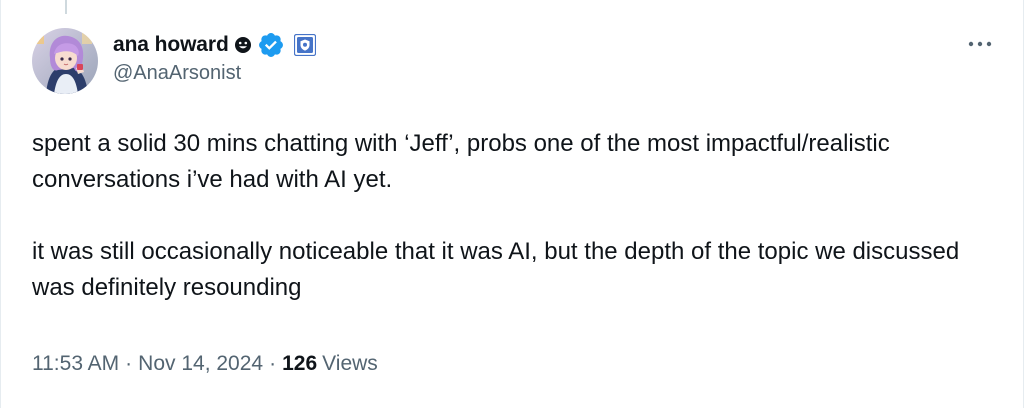 The height and width of the screenshot is (408, 1024). I want to click on thread-connector-line, so click(66, 7).